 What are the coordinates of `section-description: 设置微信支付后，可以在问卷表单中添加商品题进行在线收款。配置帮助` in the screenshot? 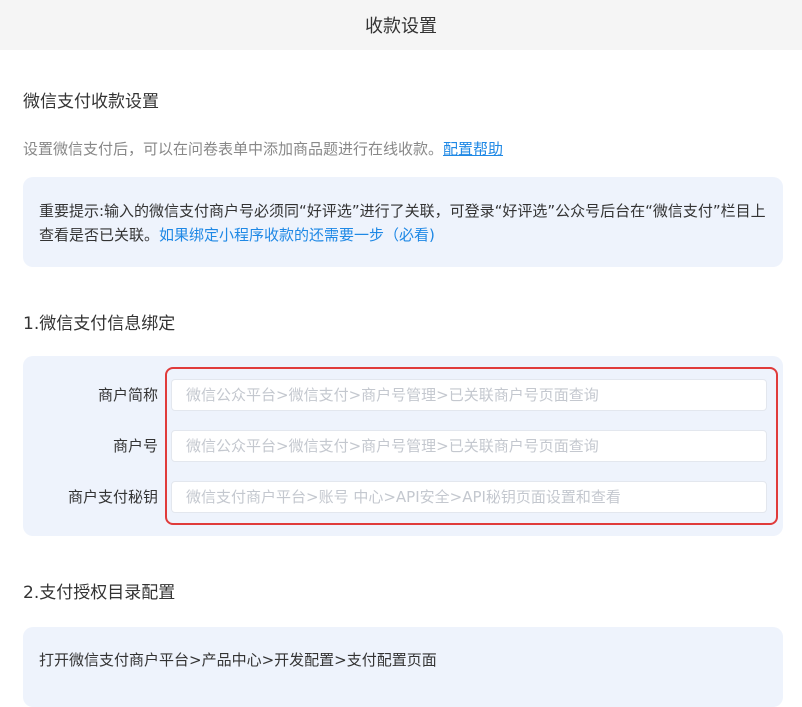 It's located at (263, 148).